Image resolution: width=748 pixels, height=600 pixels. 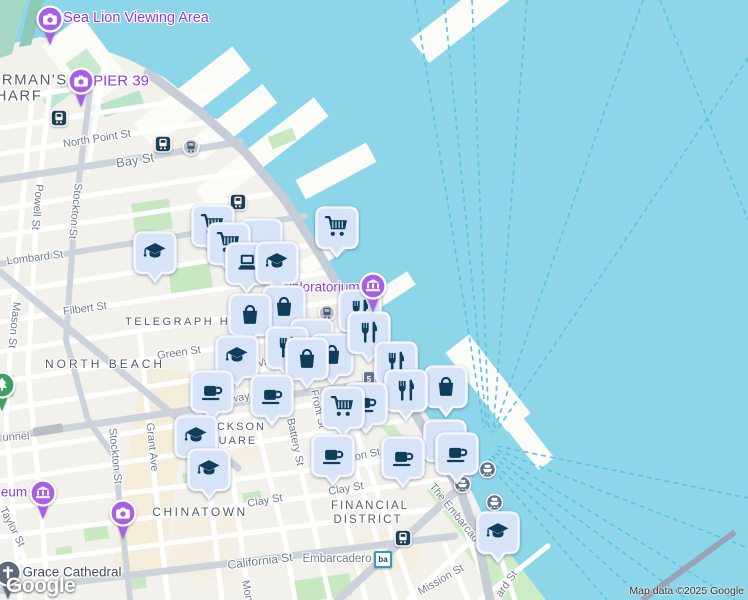 I want to click on area-label: ERMAN'S, so click(x=34, y=80).